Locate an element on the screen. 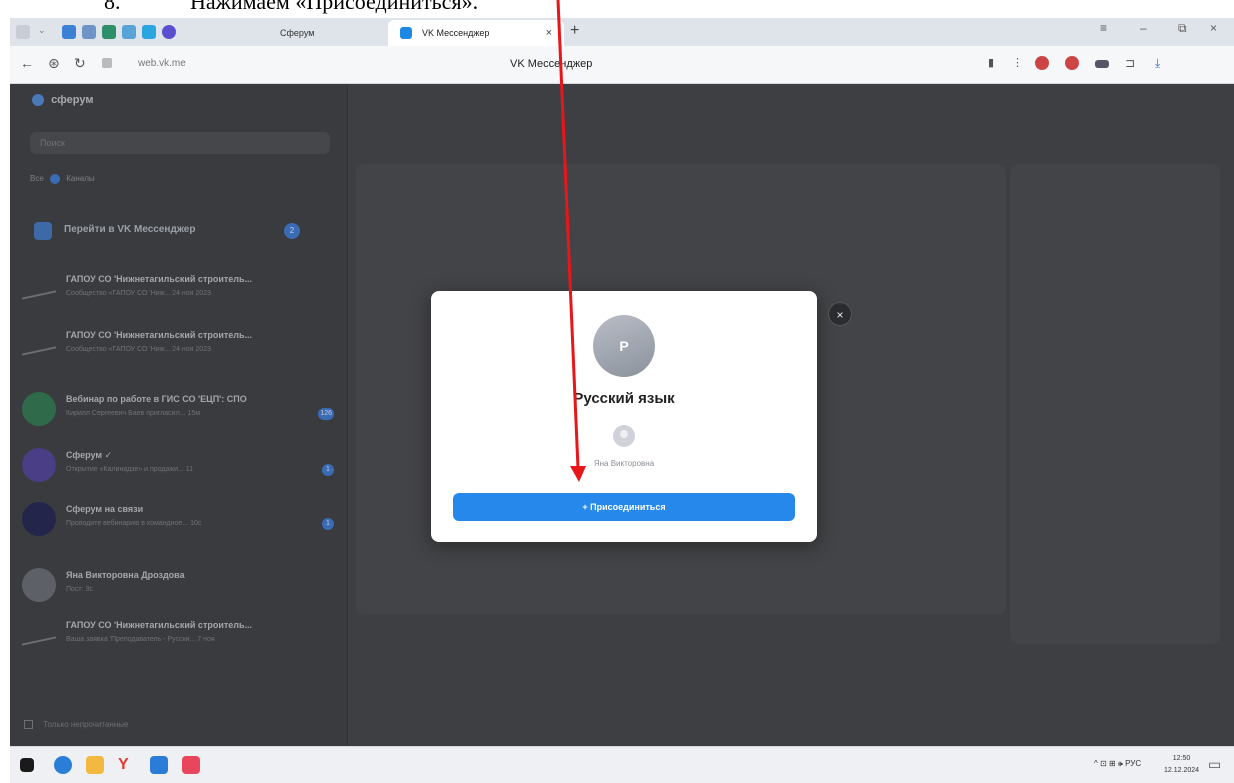 This screenshot has width=1234, height=783. caption-text: Нажимаем «Присоединиться». is located at coordinates (334, 7).